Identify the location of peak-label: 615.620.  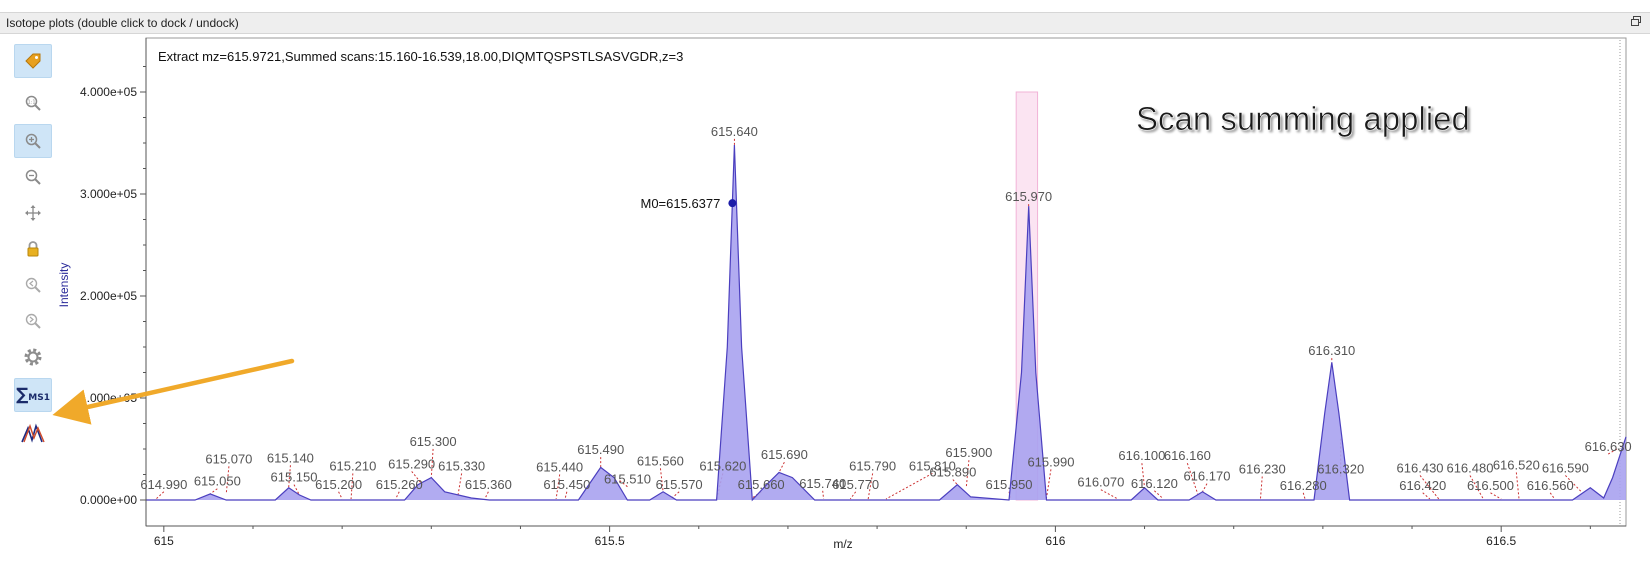
(722, 465).